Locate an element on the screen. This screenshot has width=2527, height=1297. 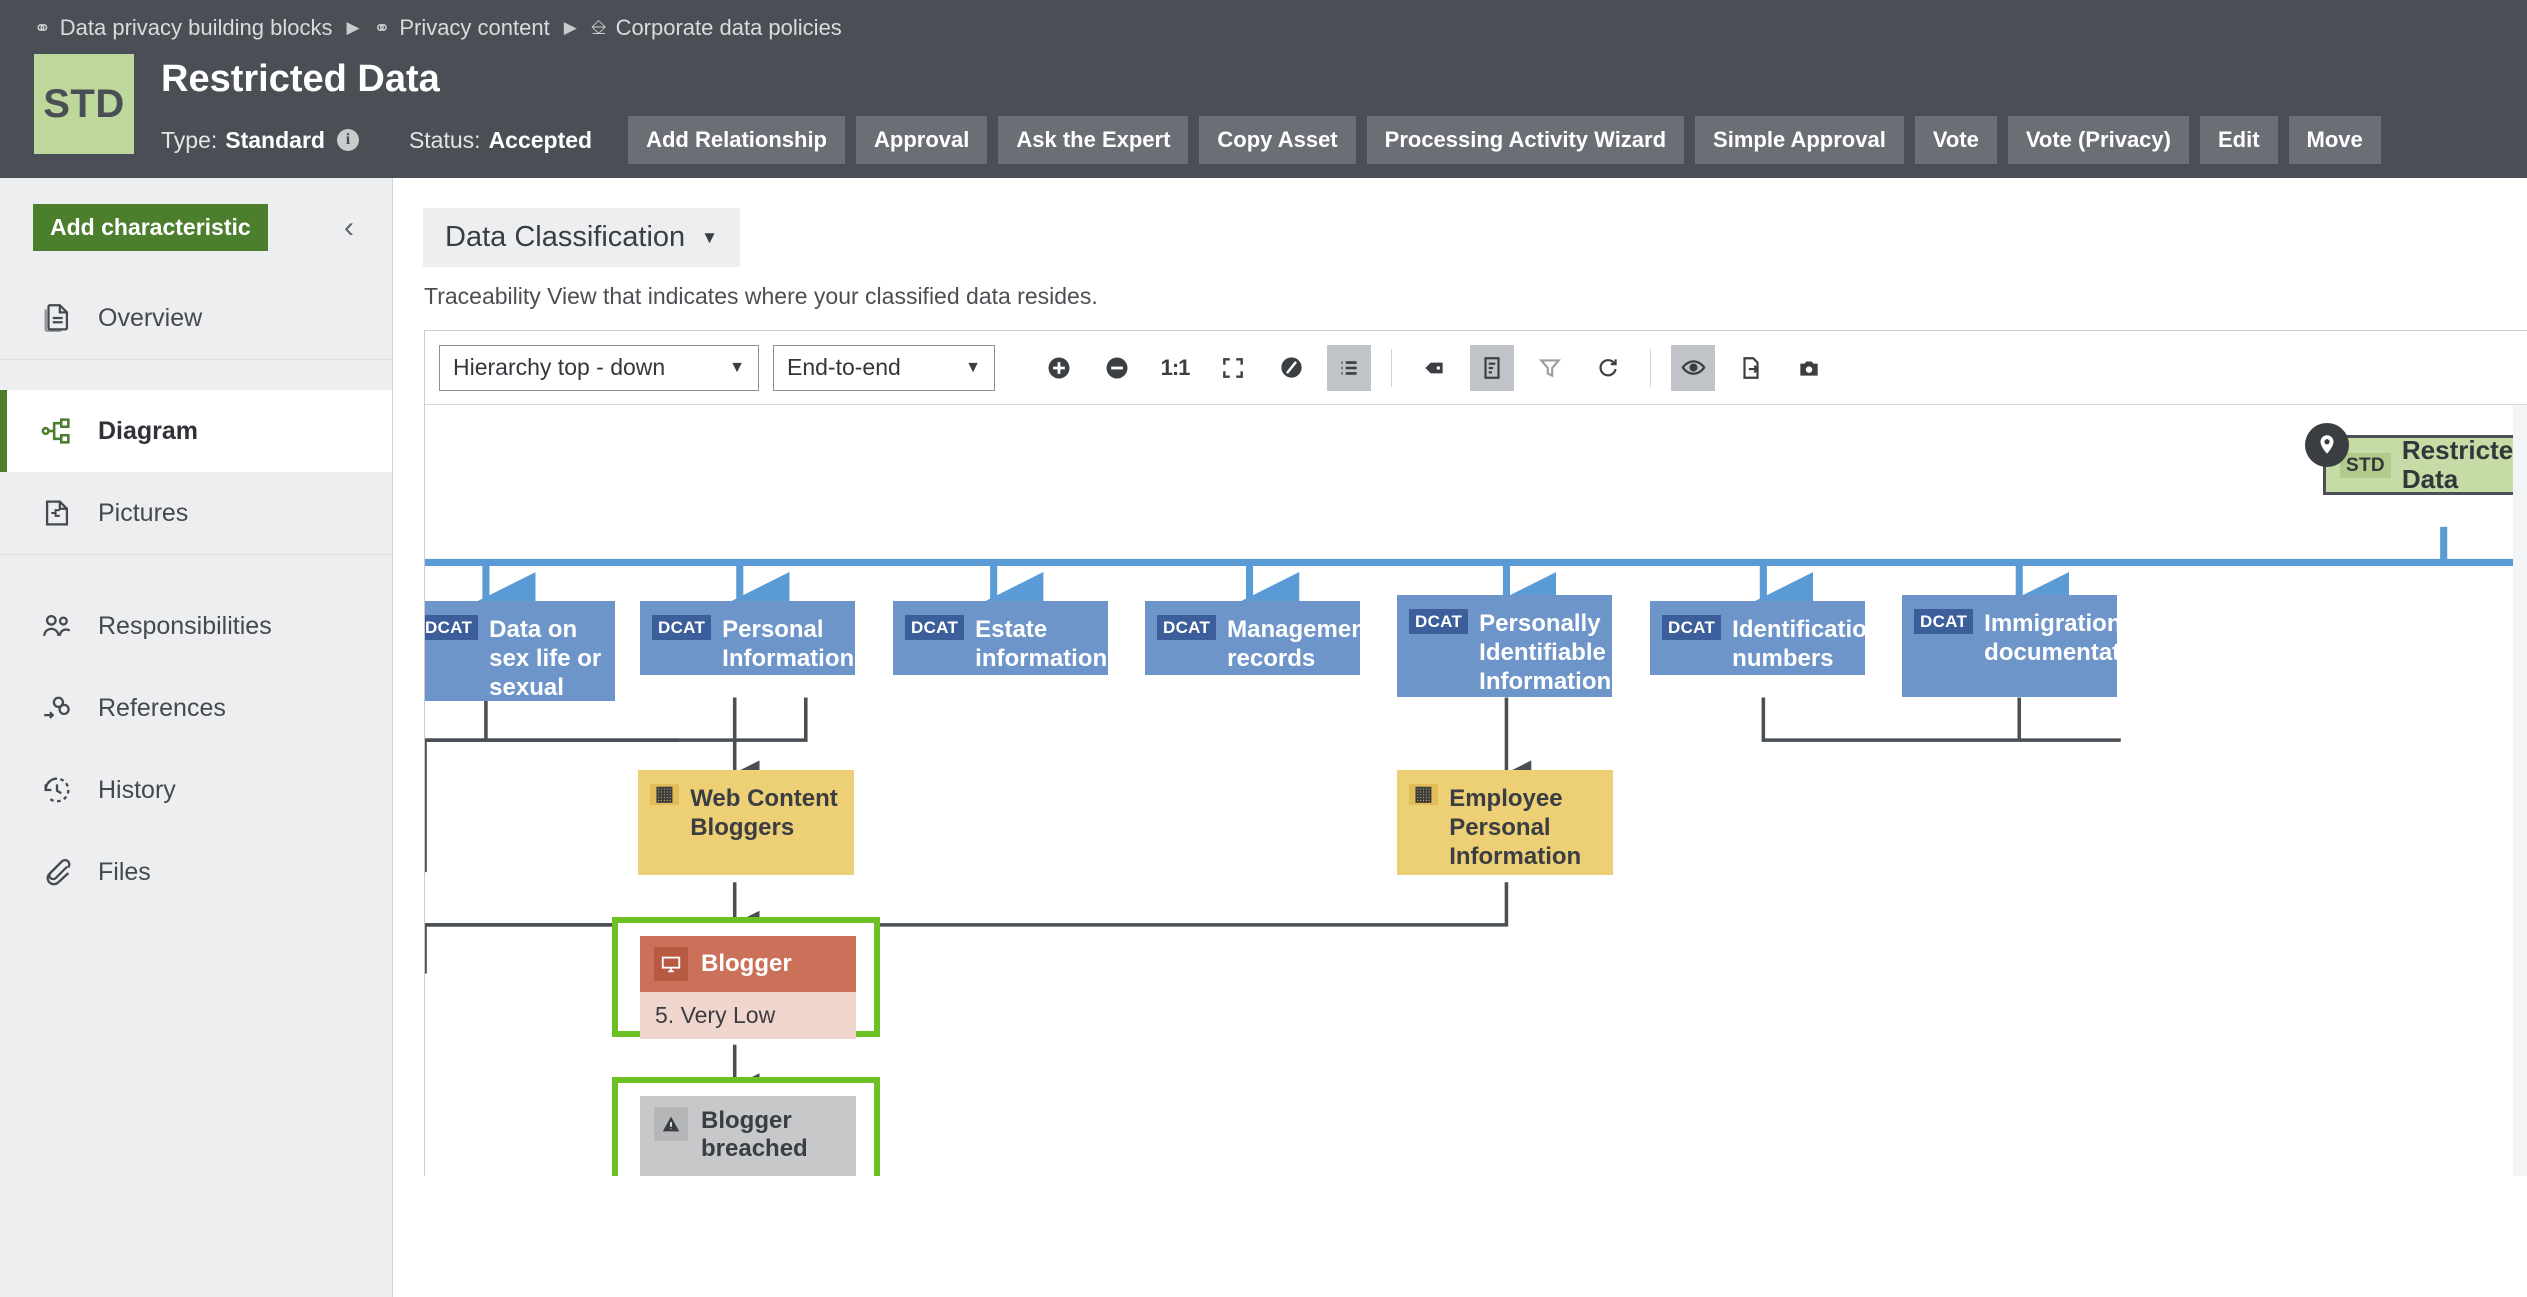
breadcrumb-item-0: ⚭ Data privacy building blocks is located at coordinates (183, 28).